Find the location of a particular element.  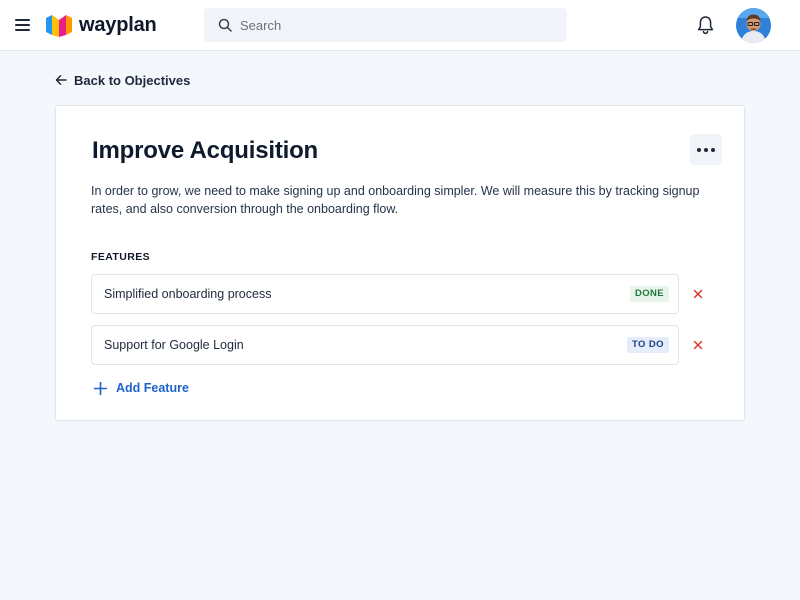

app-name: wayplan is located at coordinates (118, 25).